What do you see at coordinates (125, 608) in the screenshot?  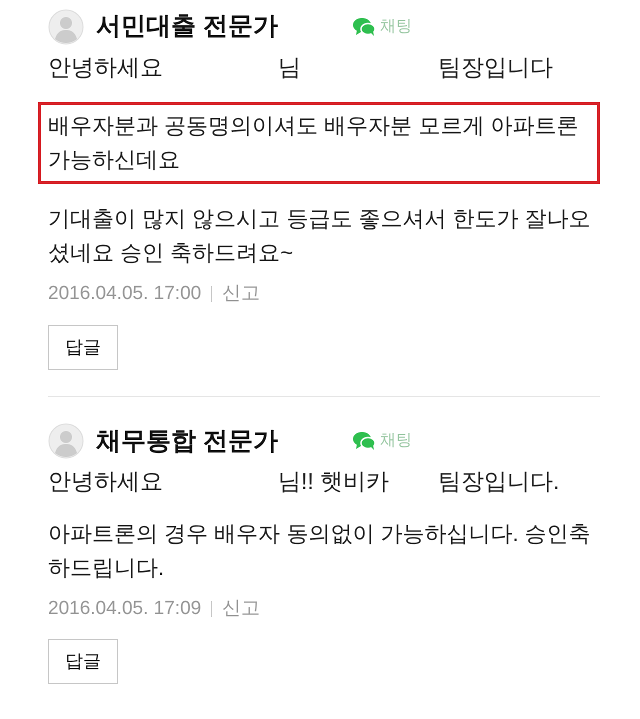 I see `comment-date: 2016.04.05. 17:09` at bounding box center [125, 608].